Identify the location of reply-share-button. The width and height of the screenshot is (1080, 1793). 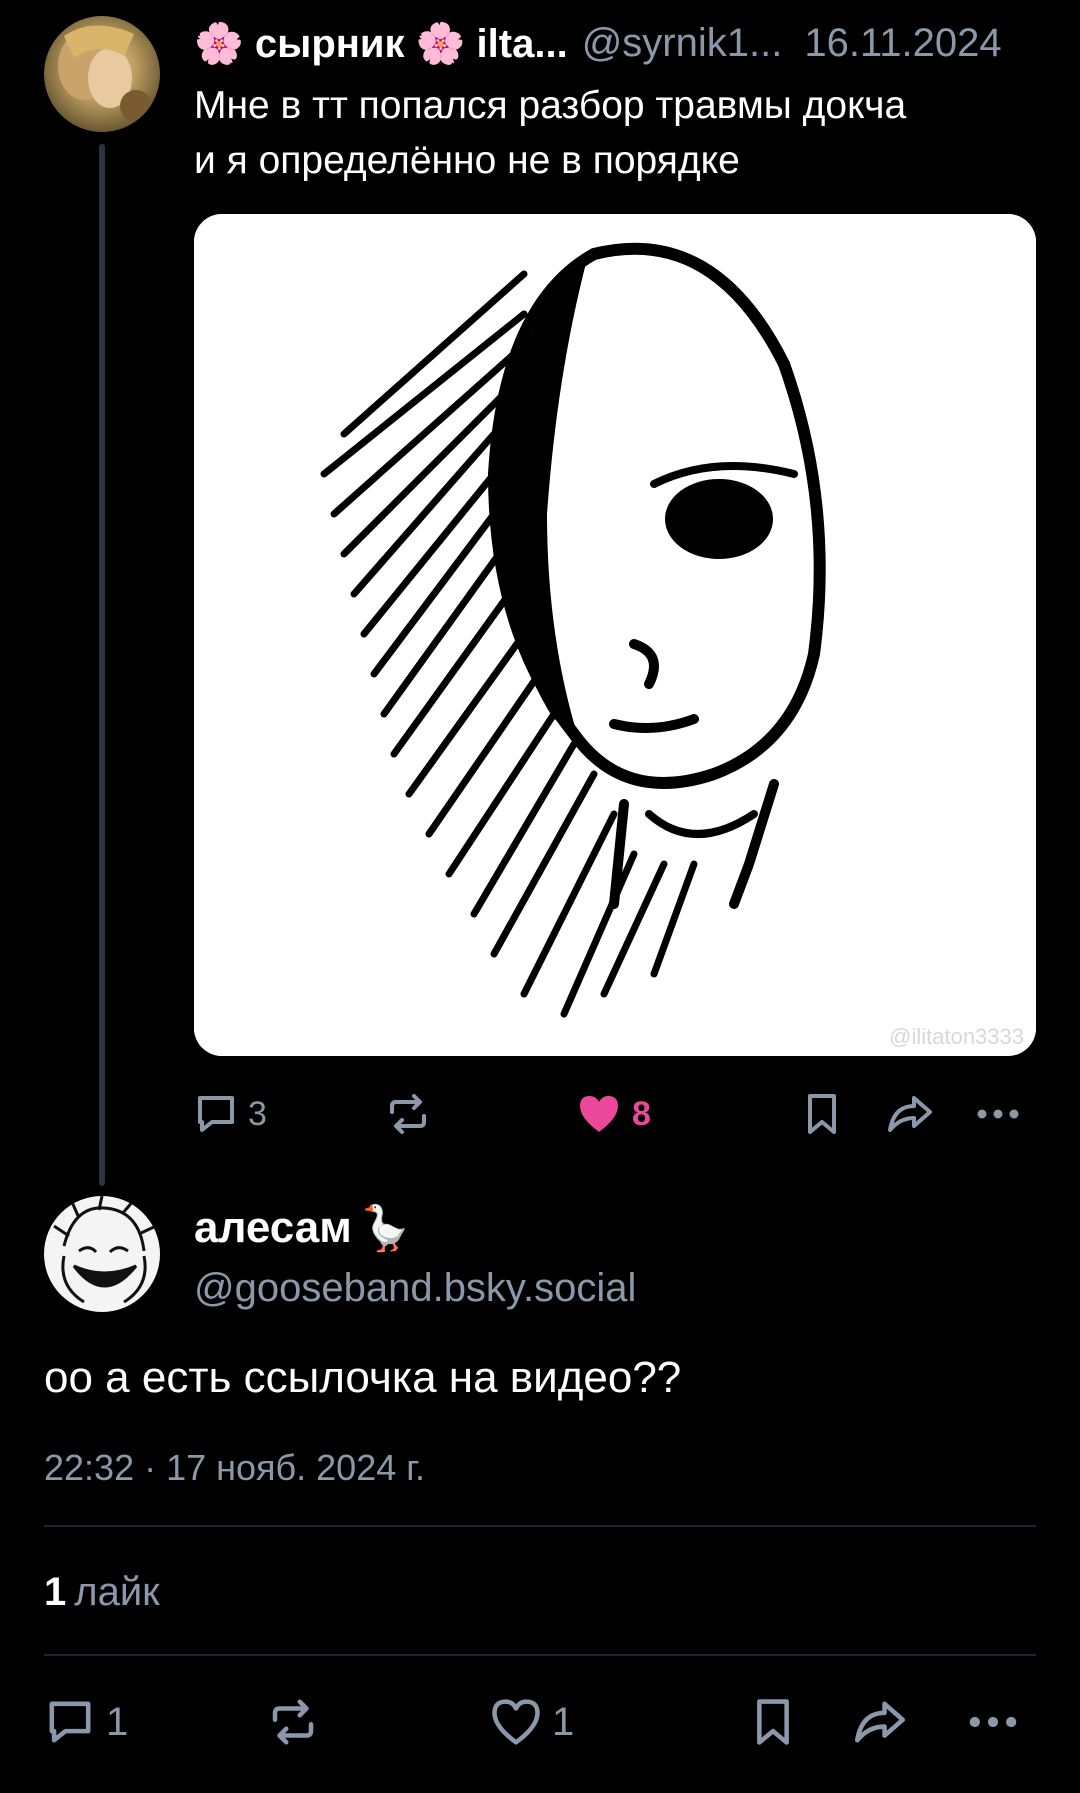
(880, 1722).